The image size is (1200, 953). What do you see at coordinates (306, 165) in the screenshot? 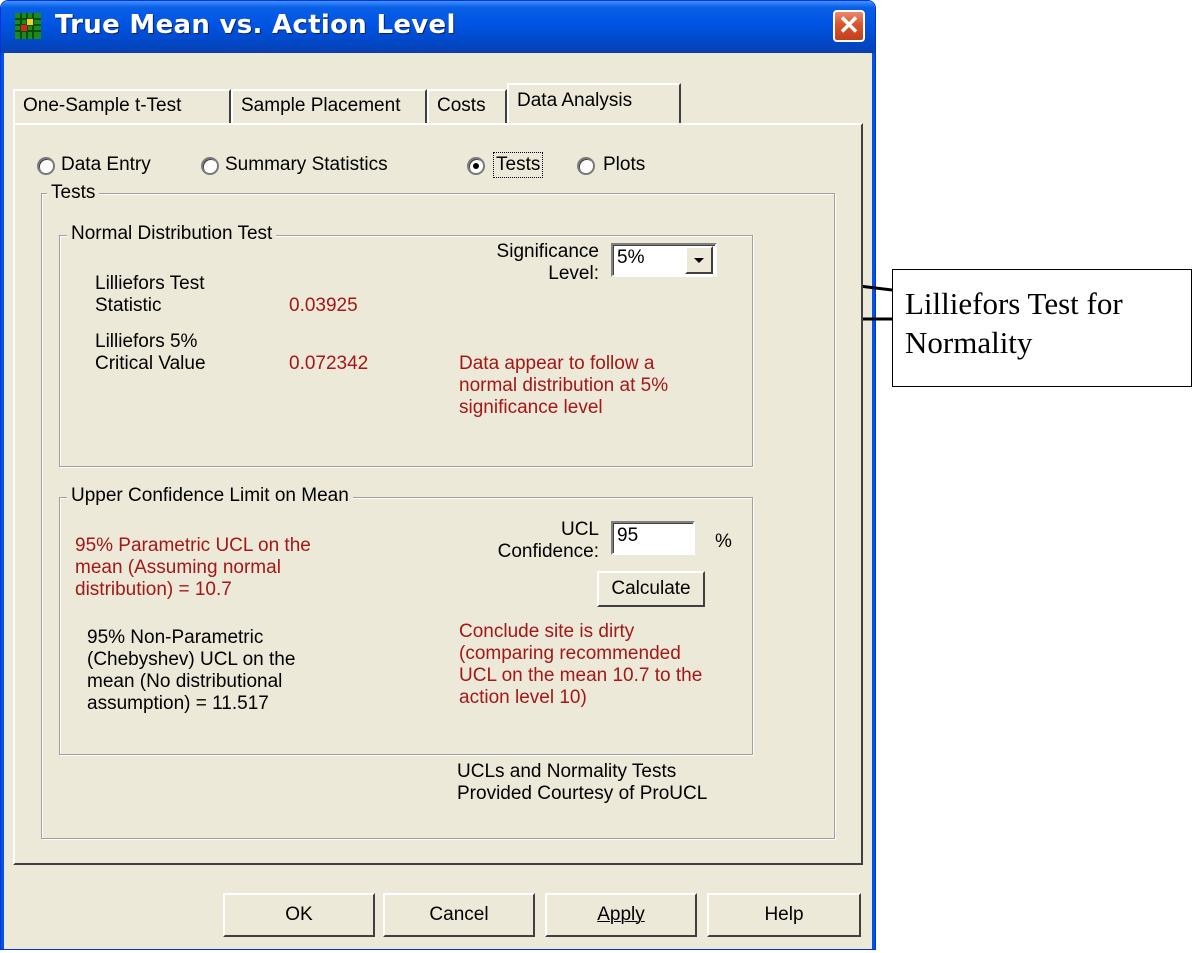
I see `radio-label-summary-statistics: Summary Statistics` at bounding box center [306, 165].